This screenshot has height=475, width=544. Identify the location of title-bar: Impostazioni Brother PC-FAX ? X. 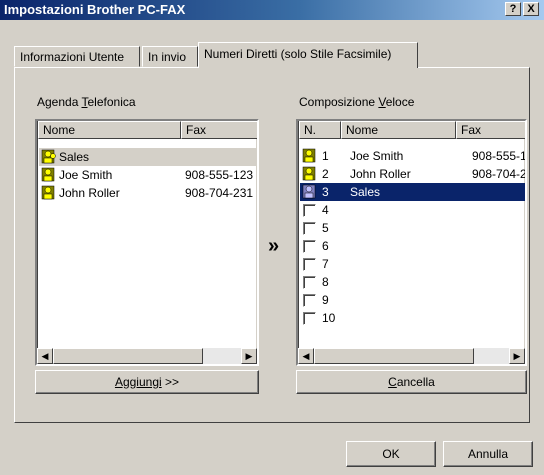
(272, 10).